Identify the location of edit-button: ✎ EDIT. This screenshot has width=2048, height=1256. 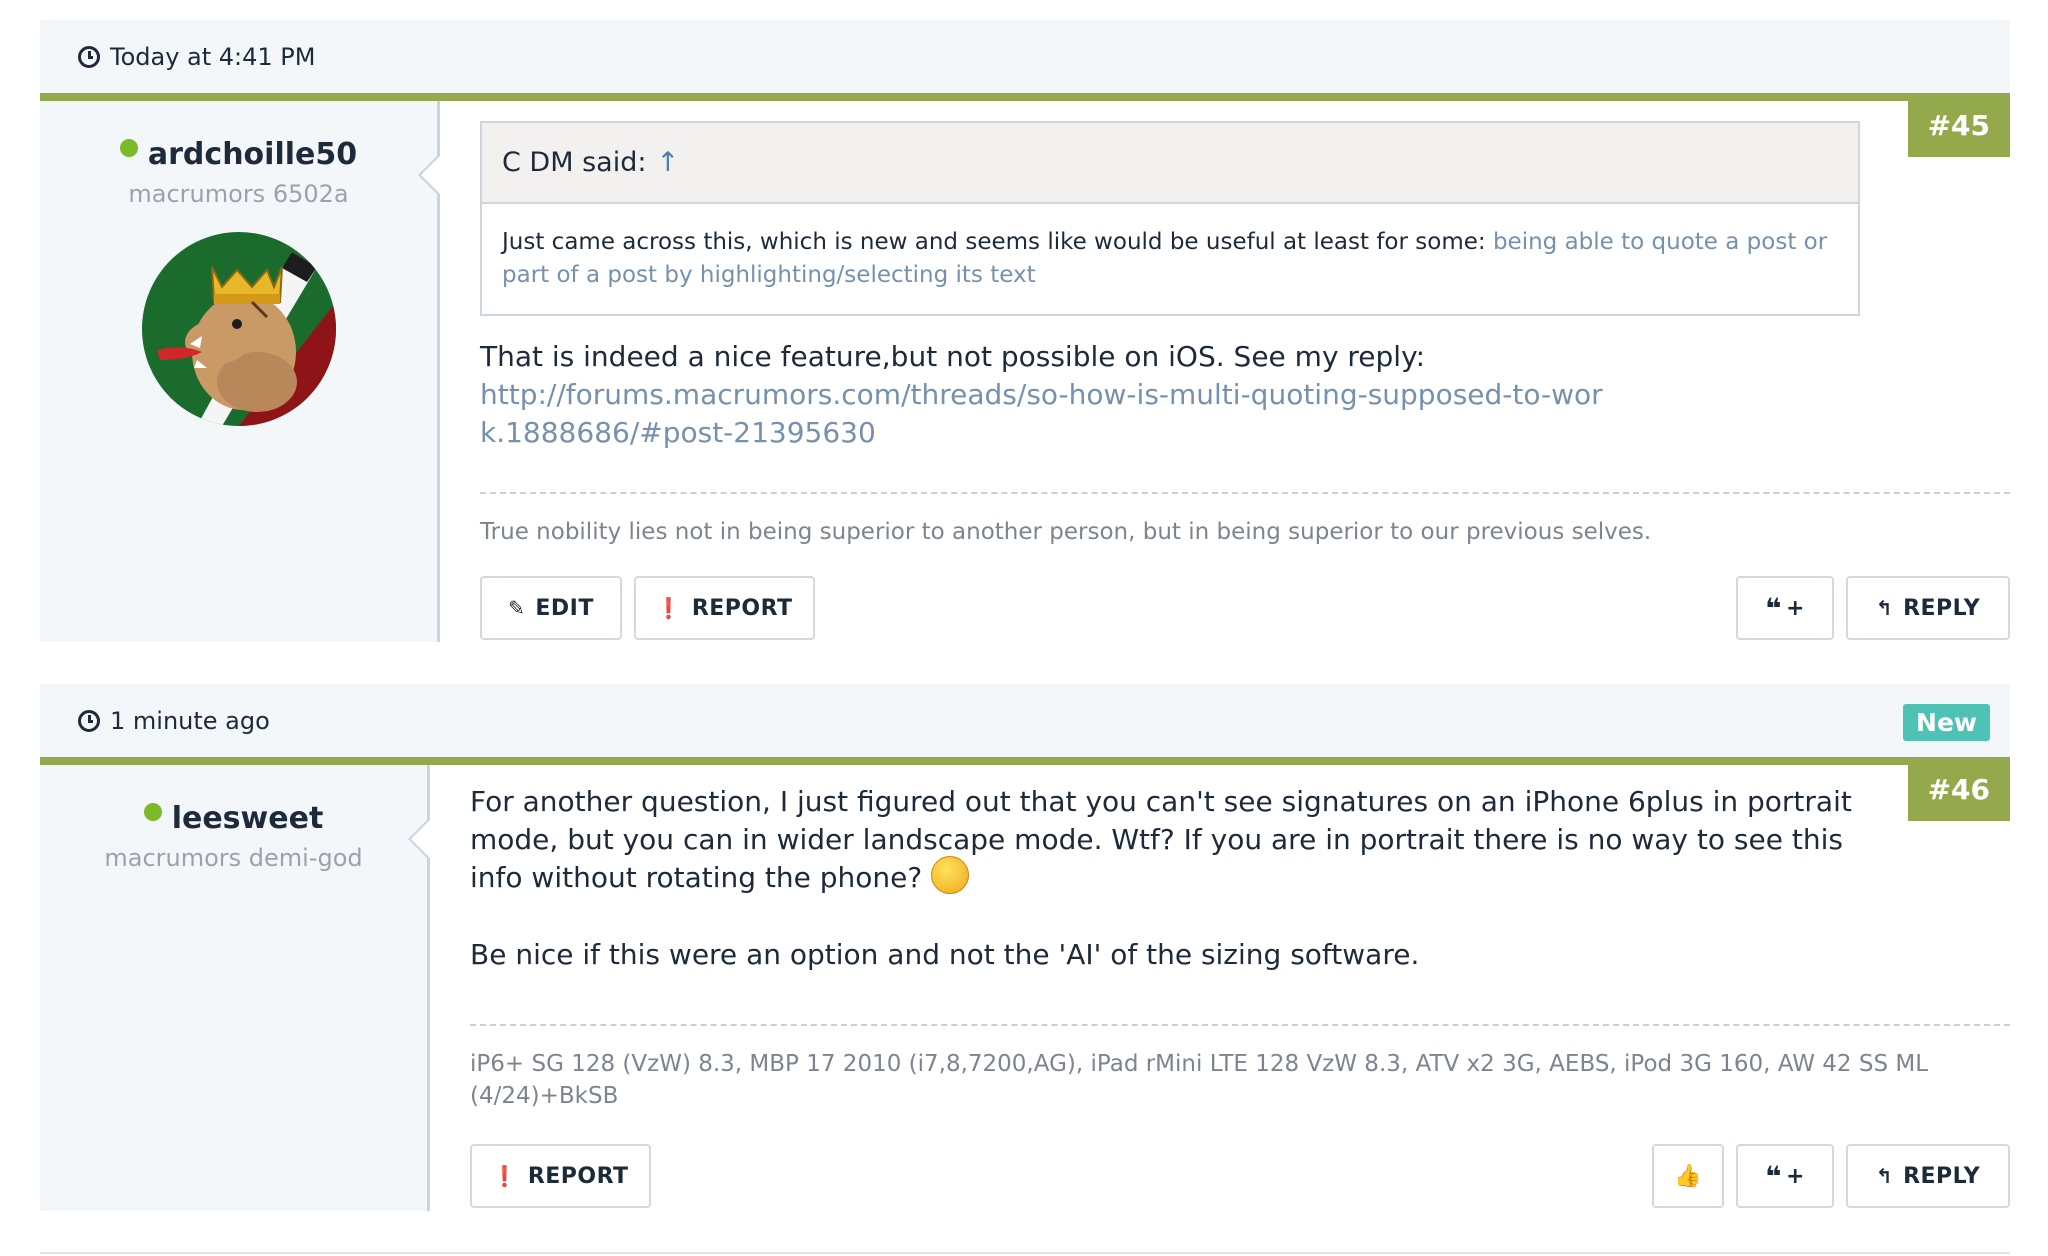
(551, 608).